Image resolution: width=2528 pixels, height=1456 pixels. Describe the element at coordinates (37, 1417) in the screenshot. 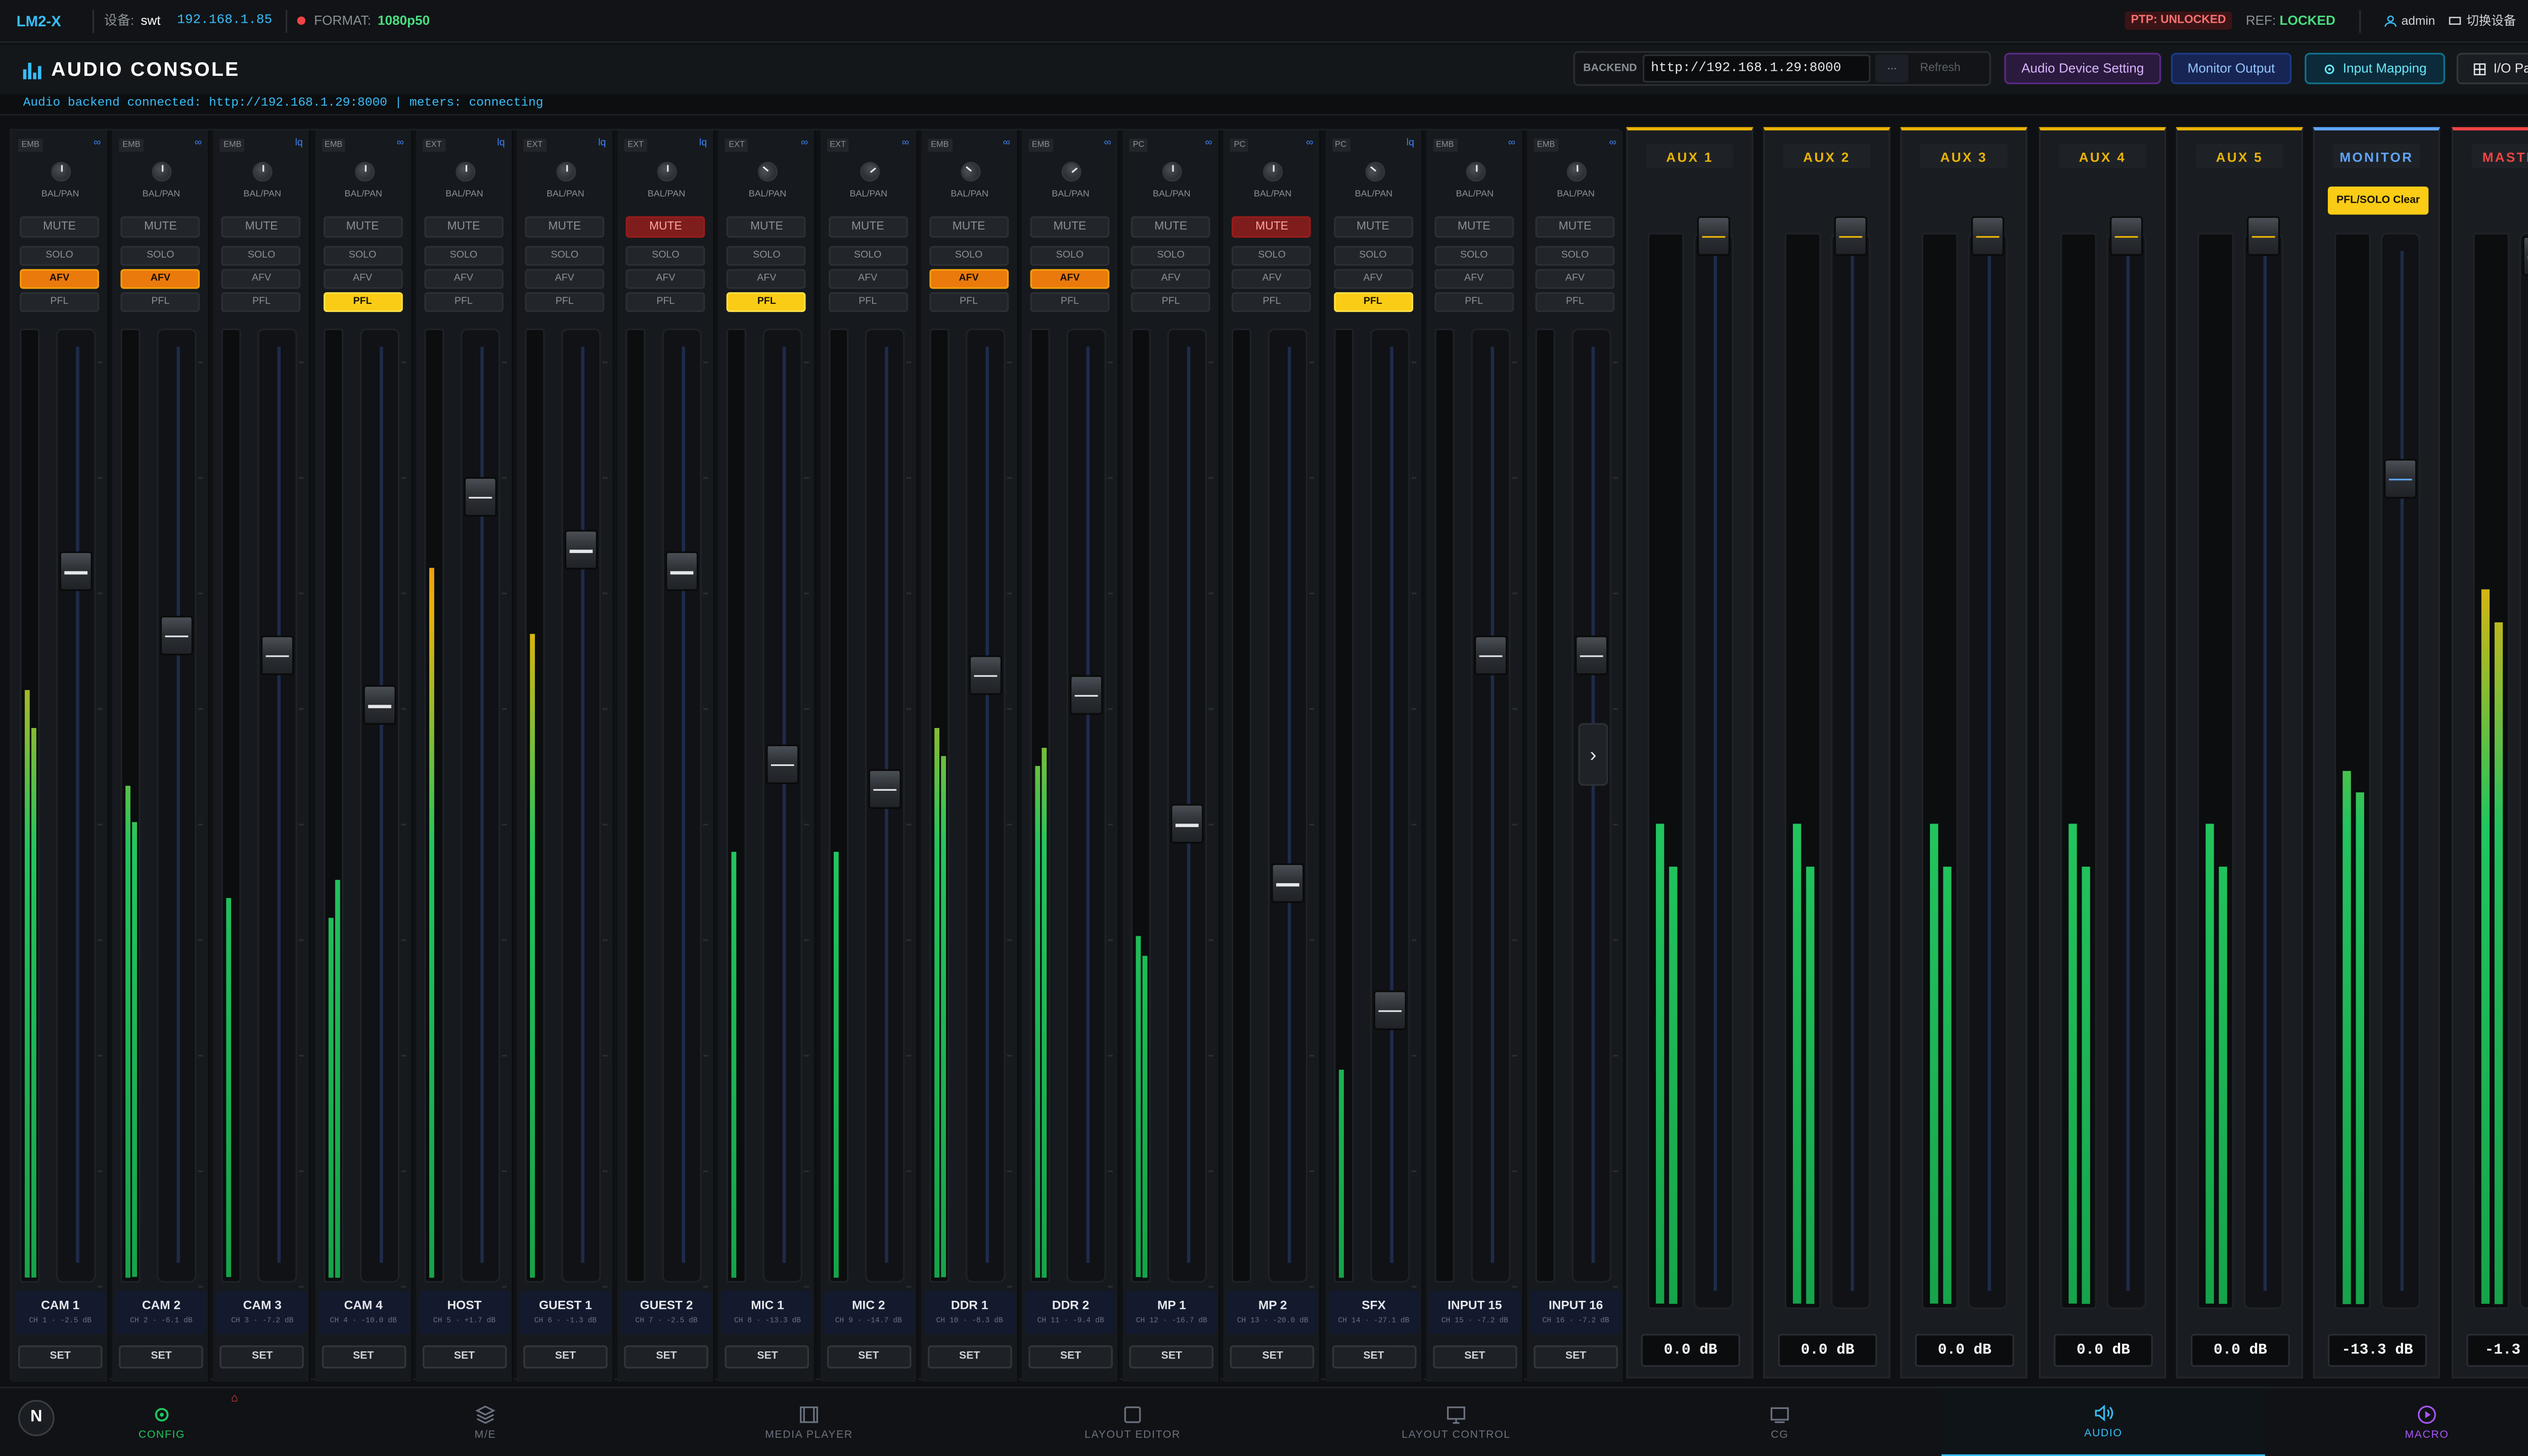

I see `app-logo: N` at that location.